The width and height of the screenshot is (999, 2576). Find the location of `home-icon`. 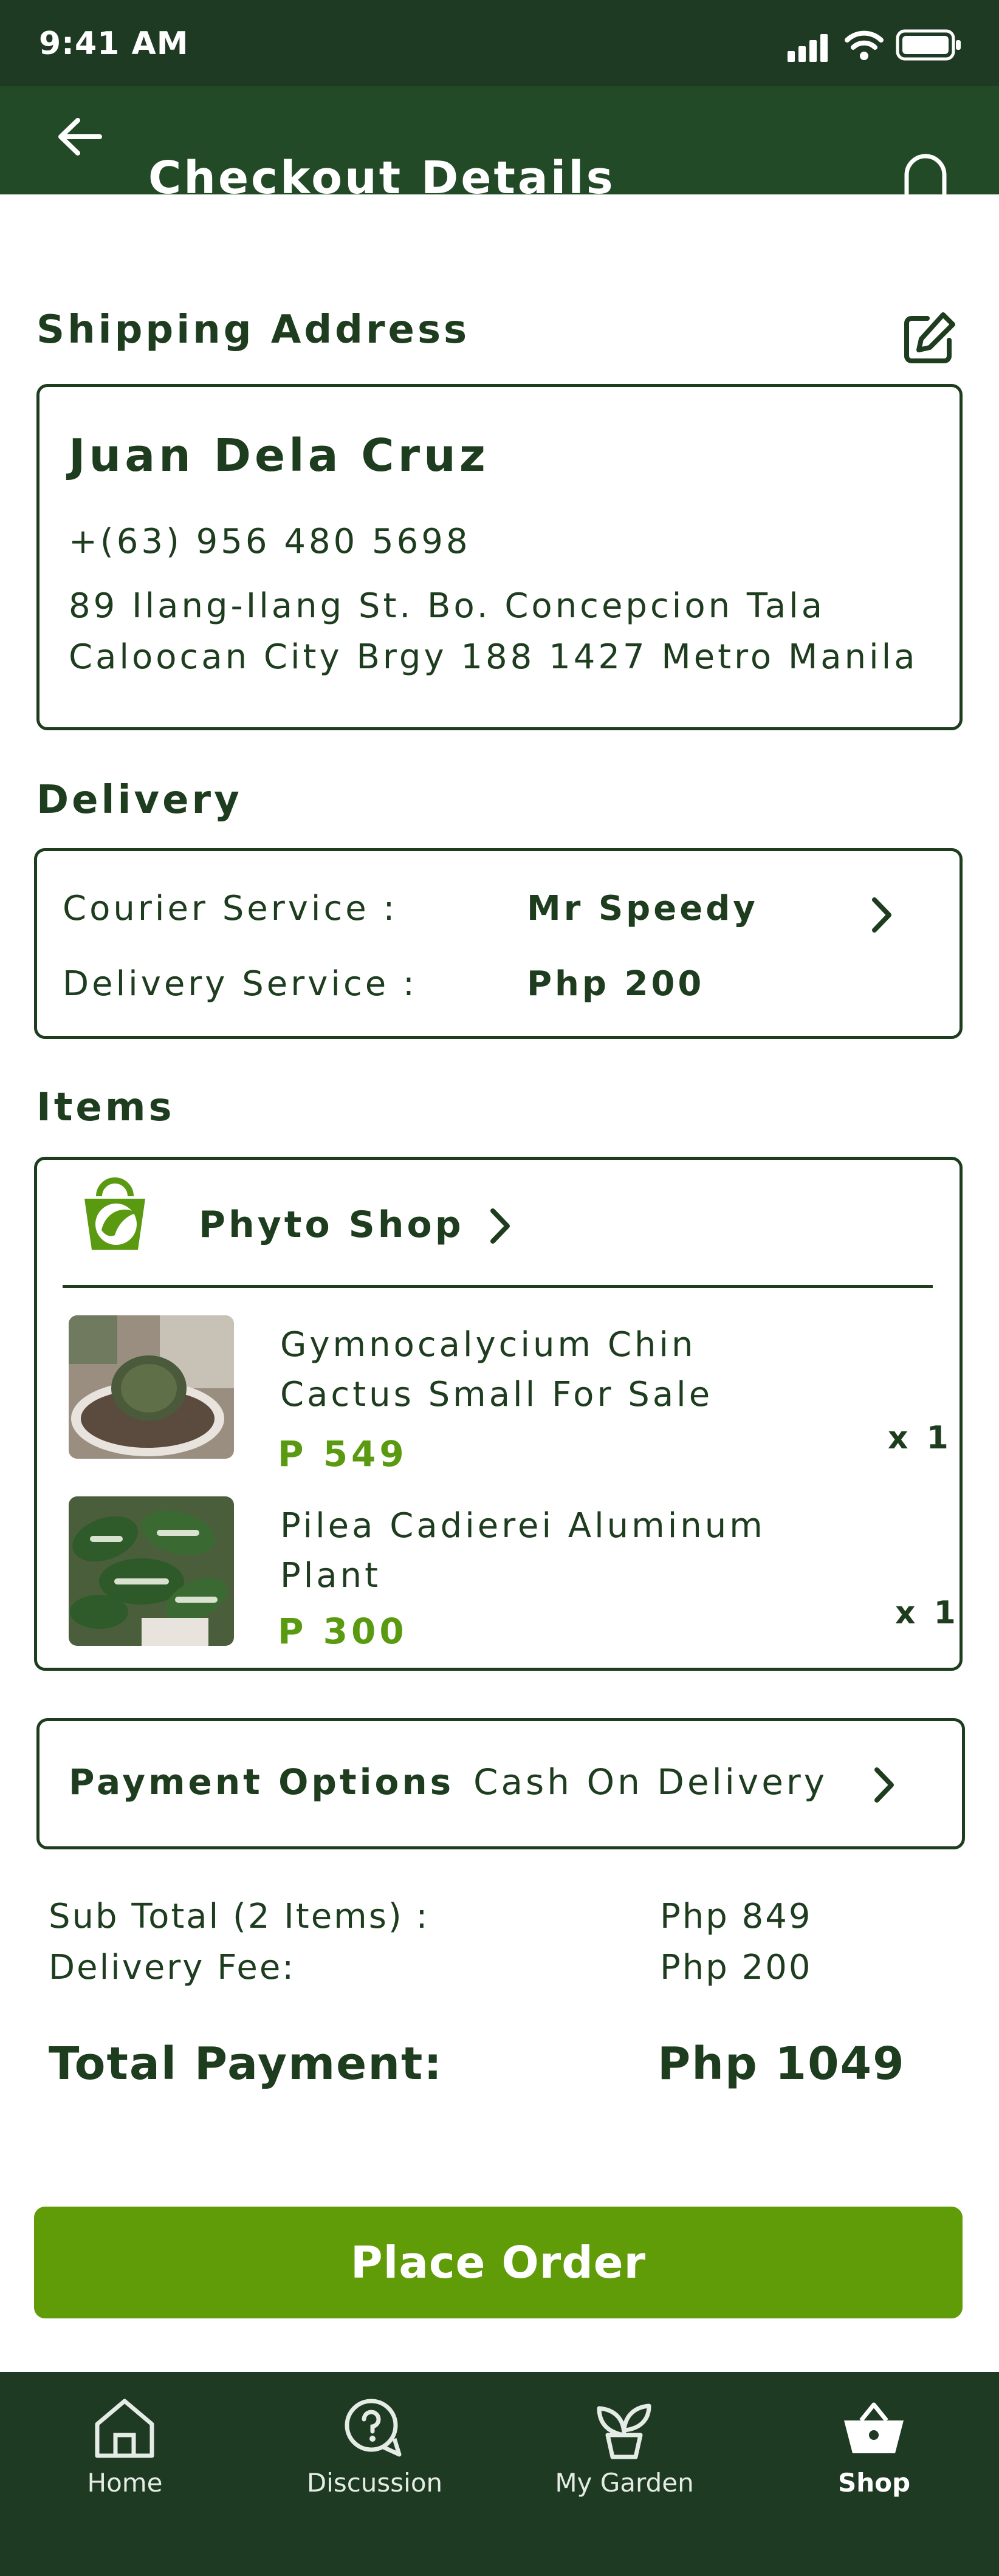

home-icon is located at coordinates (124, 2428).